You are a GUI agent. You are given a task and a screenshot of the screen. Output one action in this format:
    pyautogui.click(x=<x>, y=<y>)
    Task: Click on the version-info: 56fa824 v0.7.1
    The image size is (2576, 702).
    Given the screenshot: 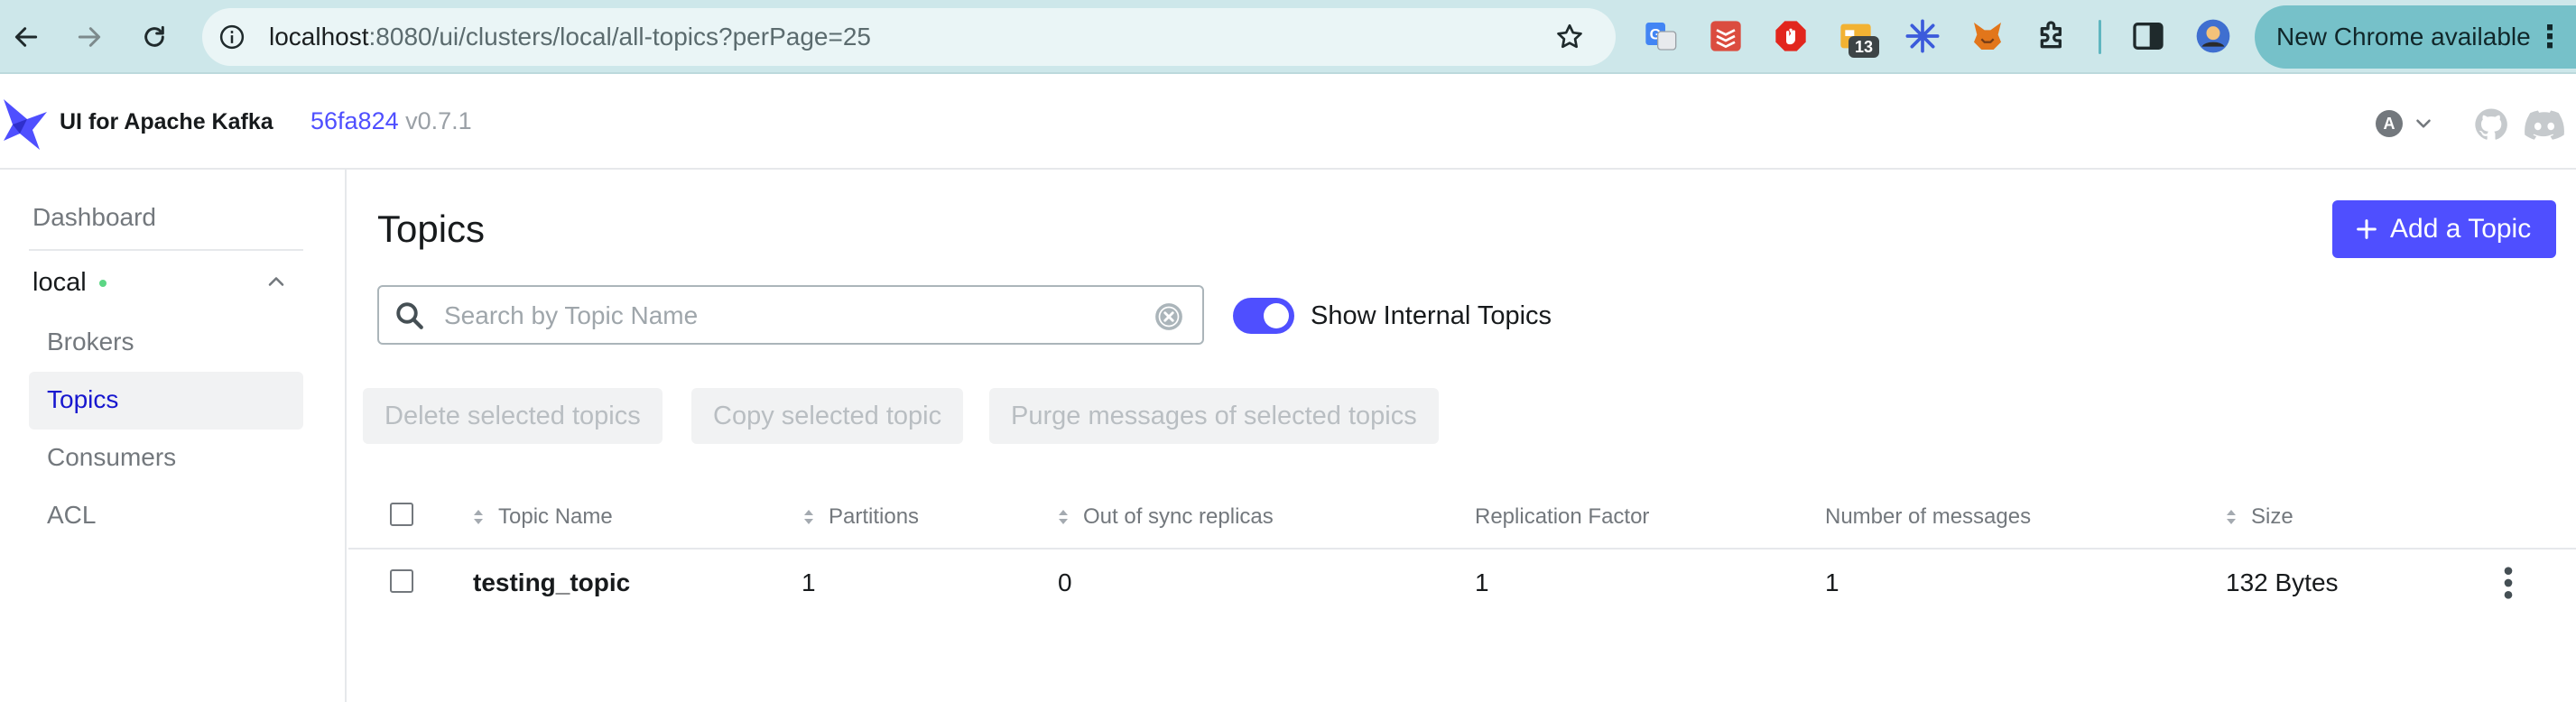 What is the action you would take?
    pyautogui.click(x=391, y=120)
    